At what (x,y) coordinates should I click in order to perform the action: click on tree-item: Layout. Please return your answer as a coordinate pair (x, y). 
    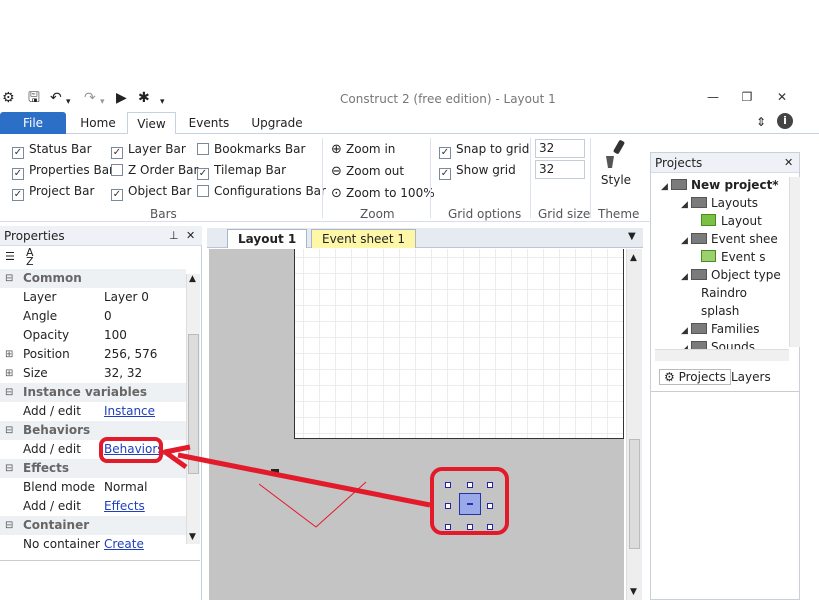
    Looking at the image, I should click on (731, 221).